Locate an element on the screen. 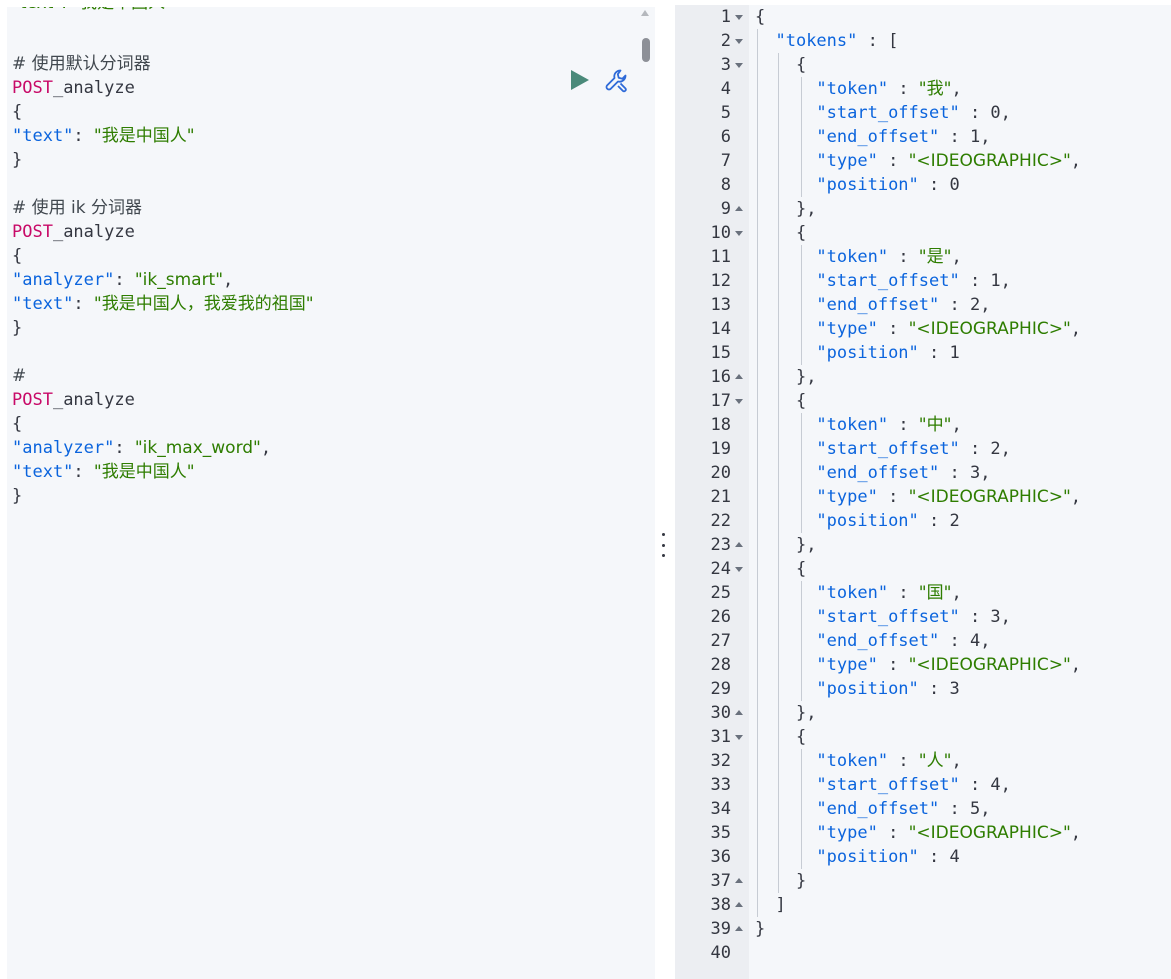  gutter-row: 34 is located at coordinates (712, 809).